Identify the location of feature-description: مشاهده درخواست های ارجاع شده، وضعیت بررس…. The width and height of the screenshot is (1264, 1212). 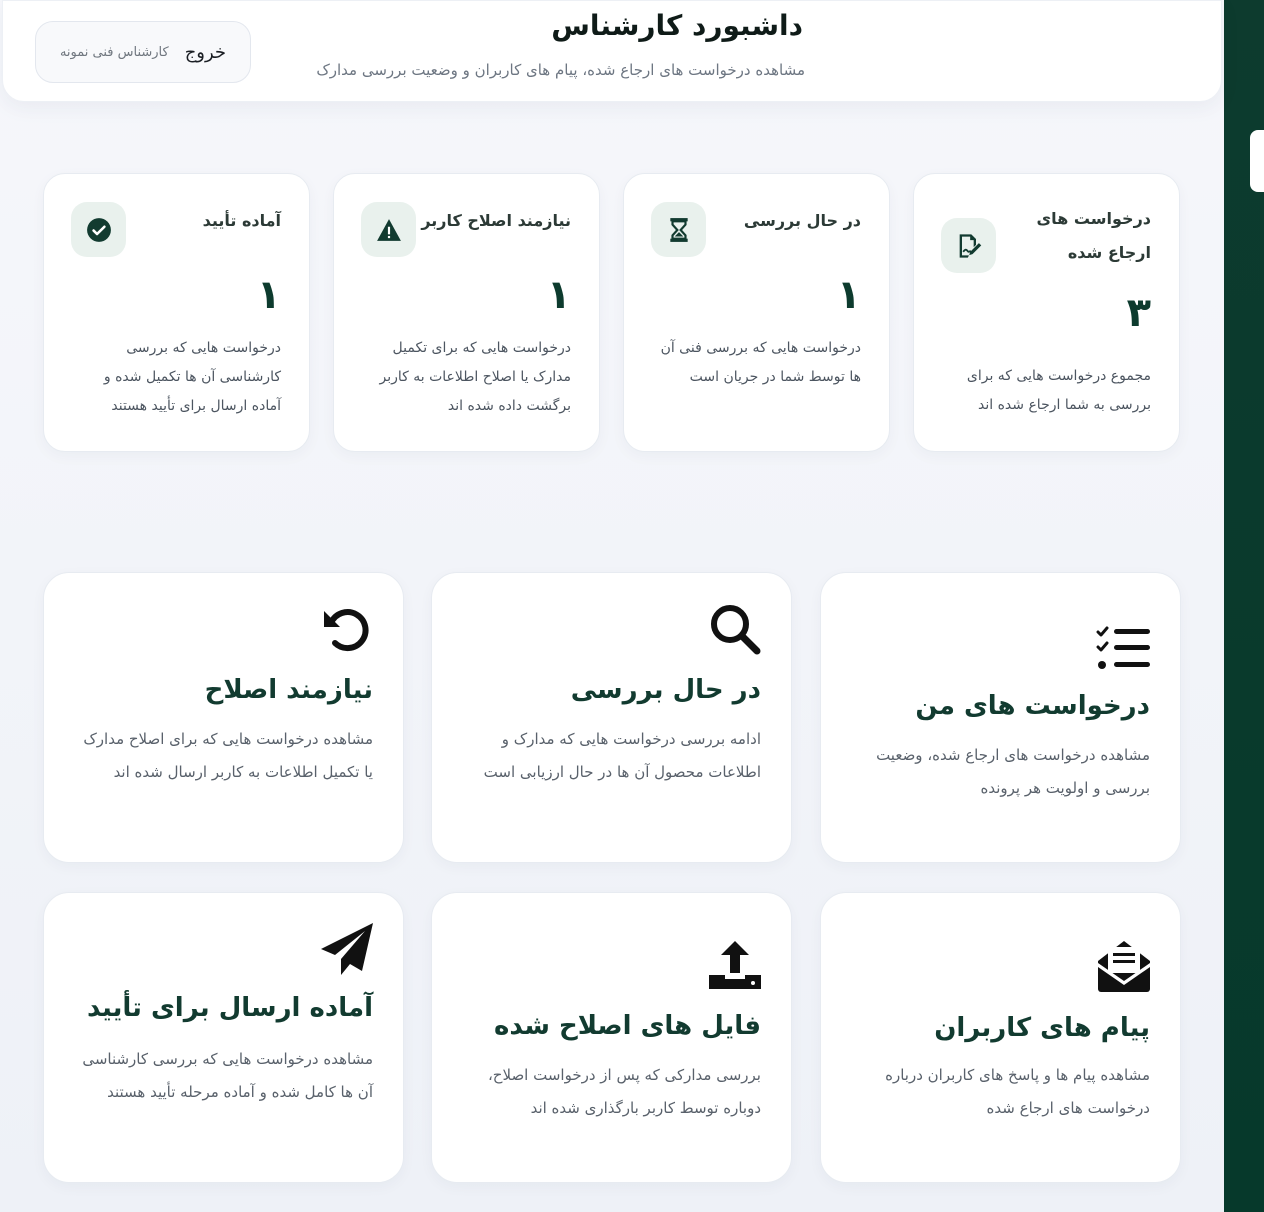
(1013, 771).